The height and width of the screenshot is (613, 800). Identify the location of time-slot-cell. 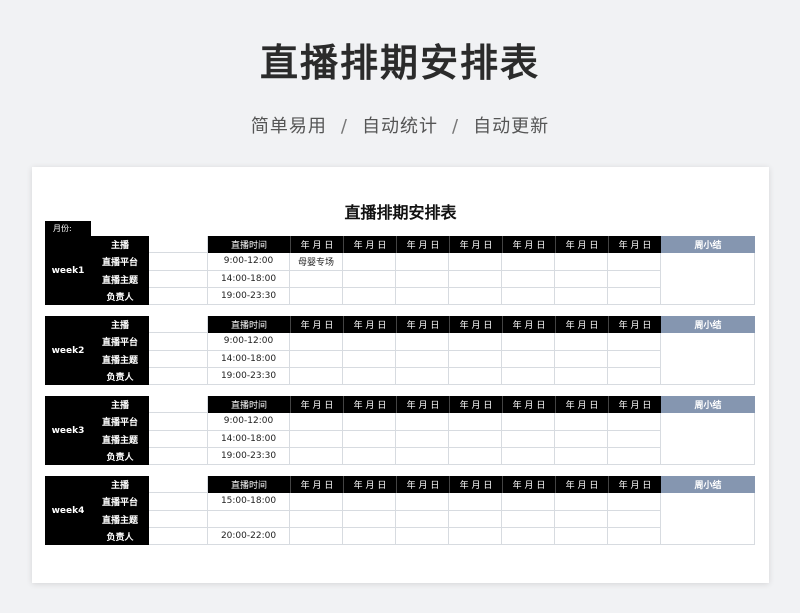
(249, 519).